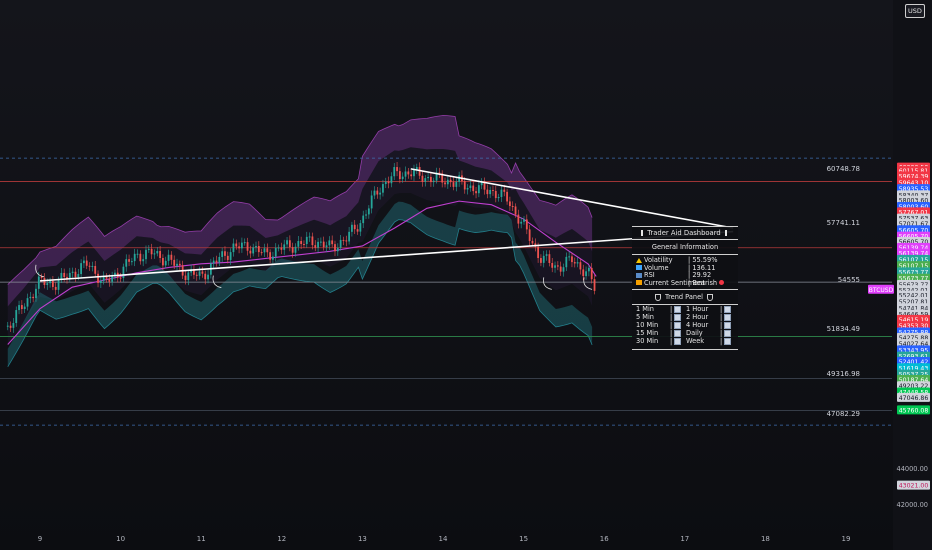 The height and width of the screenshot is (550, 932). What do you see at coordinates (443, 539) in the screenshot?
I see `x-tick-label: 14` at bounding box center [443, 539].